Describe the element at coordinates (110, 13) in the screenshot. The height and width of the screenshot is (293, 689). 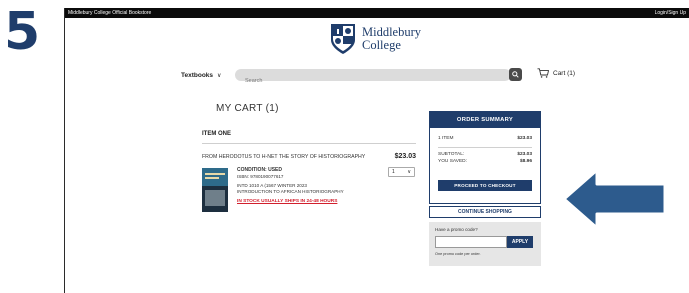
I see `store-name: Middlebury College Official Bookstore` at that location.